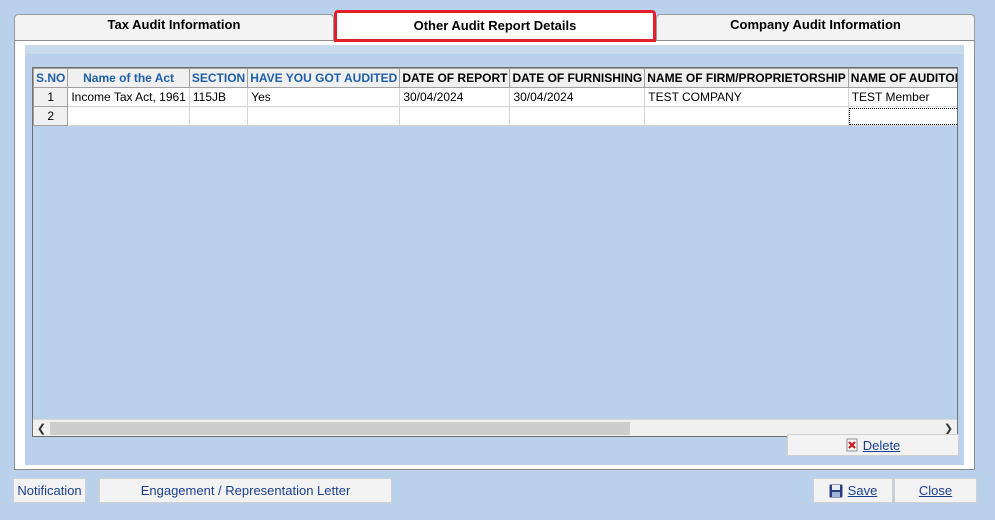  I want to click on column-header-date-of-furnishing: DATE OF FURNISHING, so click(577, 78).